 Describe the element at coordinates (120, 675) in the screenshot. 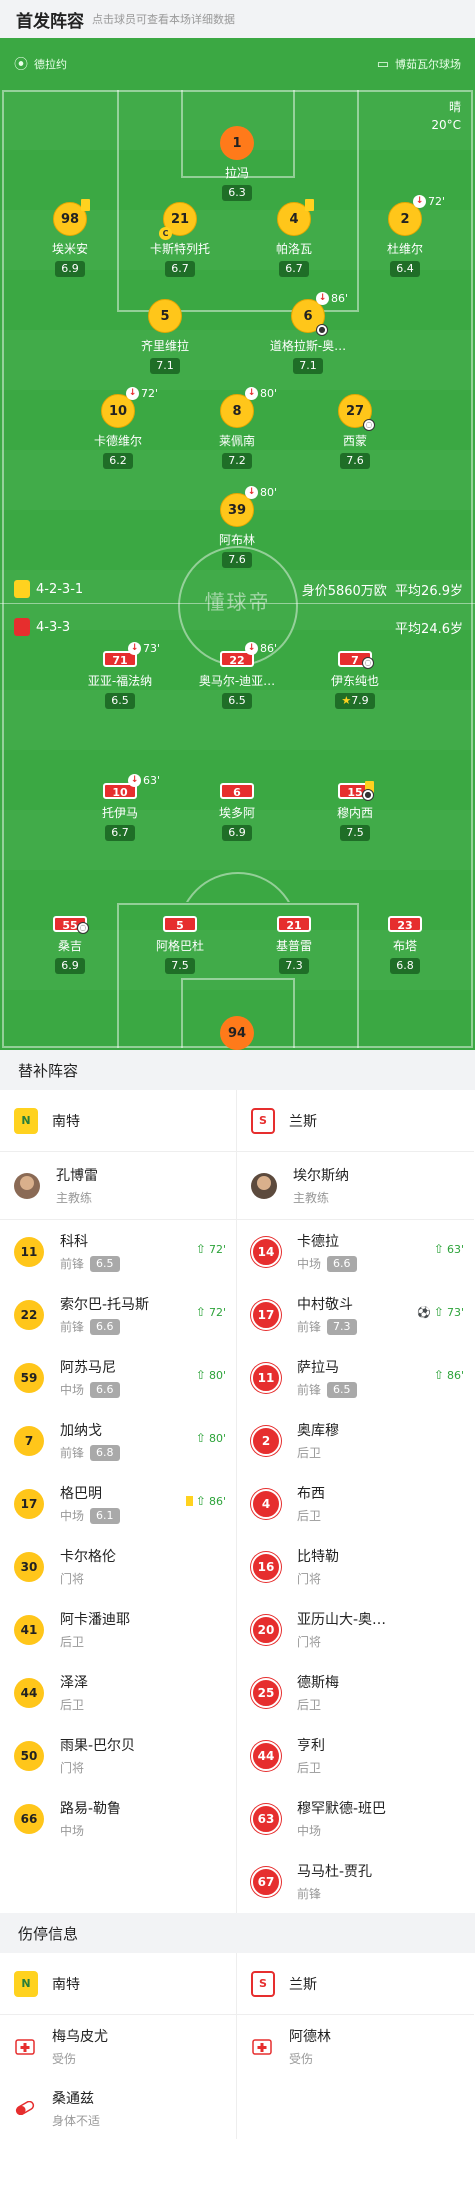

I see `away-player: 71 ↓ 73' 亚亚-福法纳 6.5` at that location.